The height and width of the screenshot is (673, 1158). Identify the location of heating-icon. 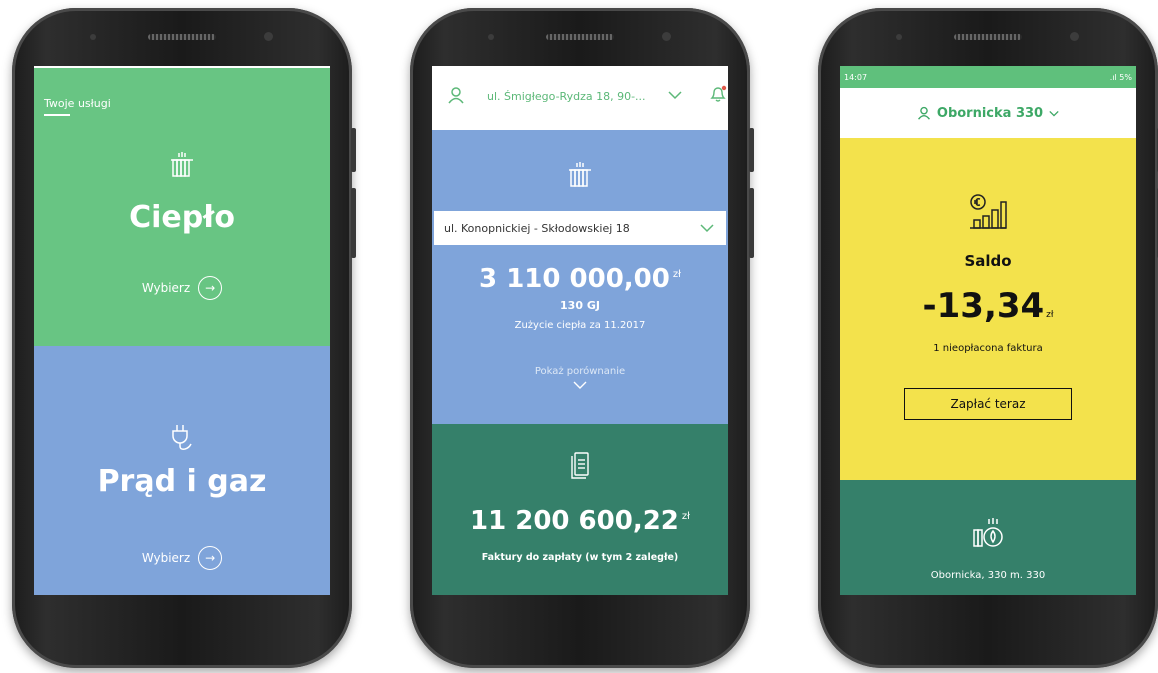
(988, 532).